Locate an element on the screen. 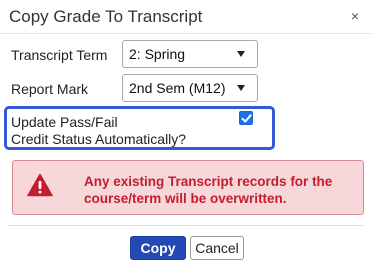 The height and width of the screenshot is (277, 371). close-icon: × is located at coordinates (355, 16).